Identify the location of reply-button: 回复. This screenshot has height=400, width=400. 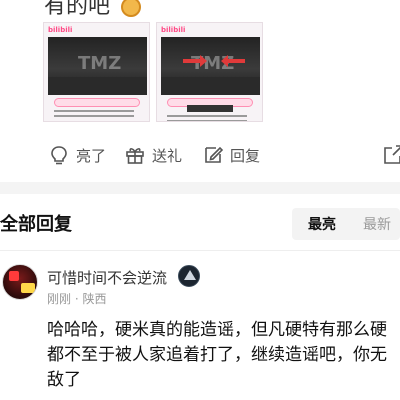
(231, 155).